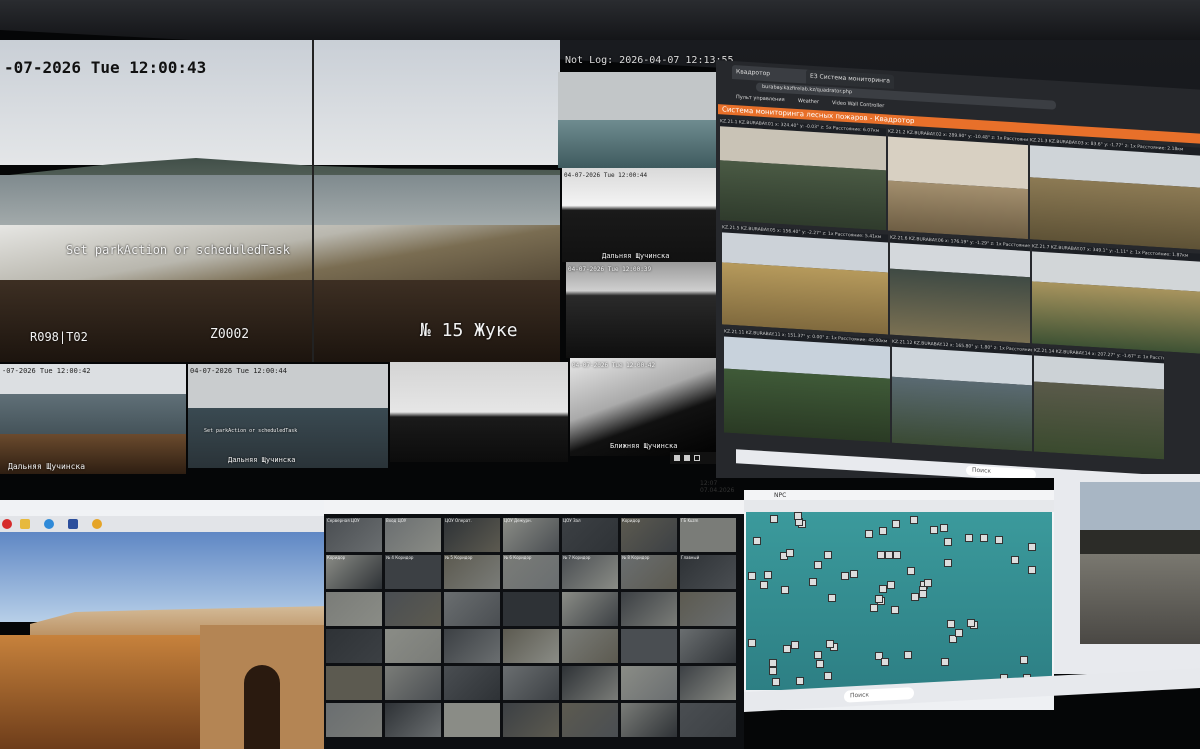 The height and width of the screenshot is (749, 1200). I want to click on app-icon, so click(73, 524).